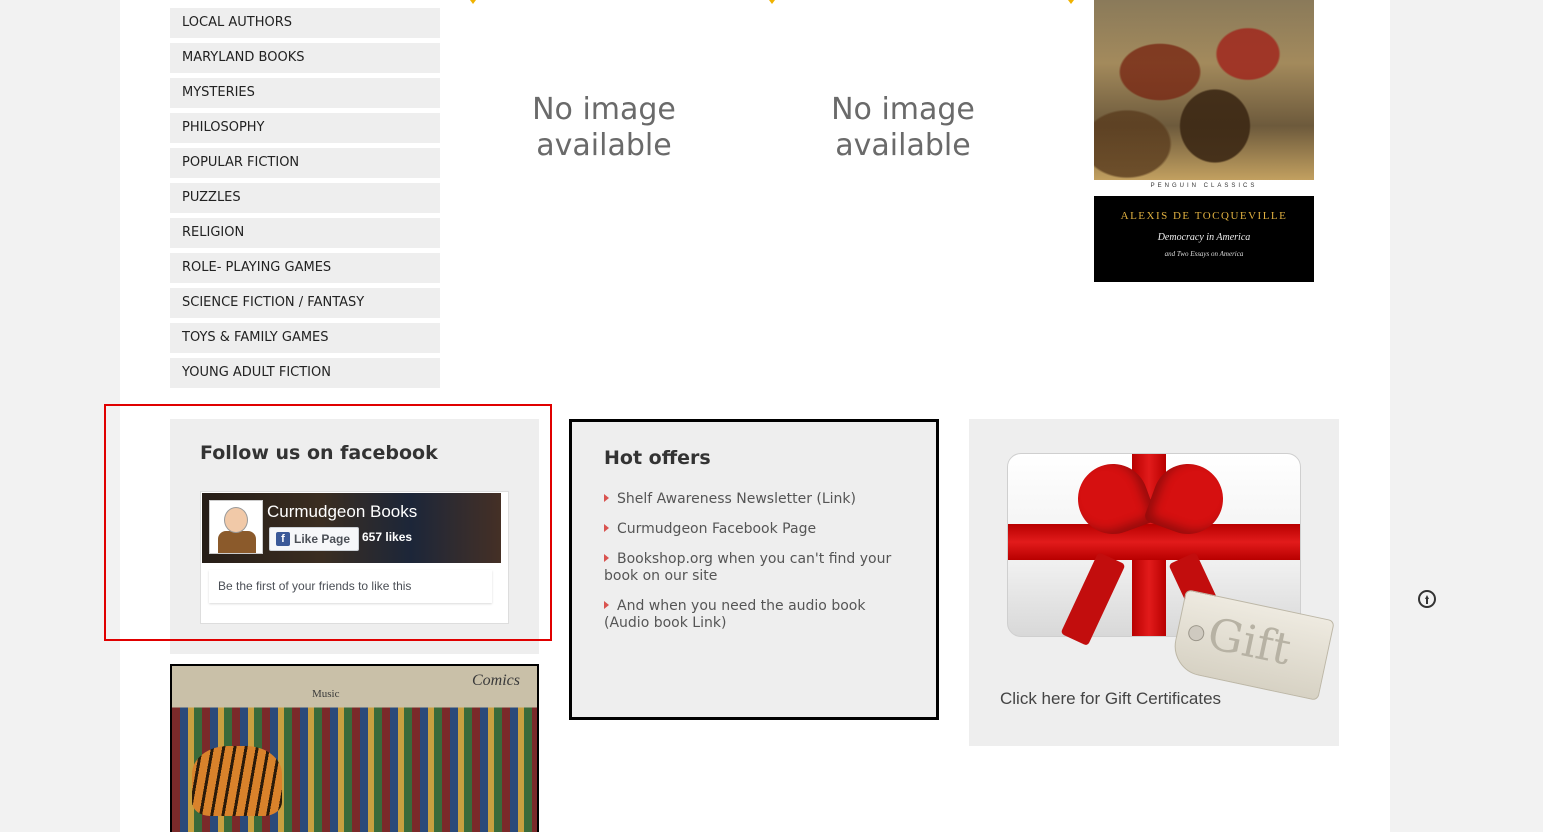 The height and width of the screenshot is (832, 1543). Describe the element at coordinates (305, 233) in the screenshot. I see `category-item-religion: RELIGION` at that location.